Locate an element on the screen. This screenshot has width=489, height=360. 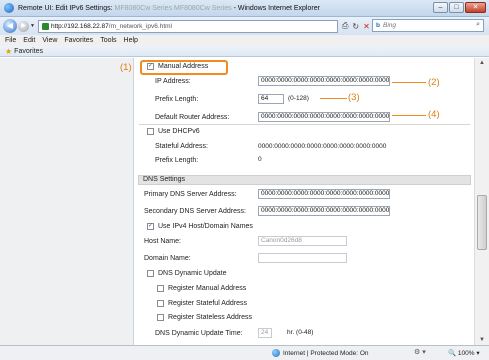
primary-dns-input: 0000:0000:0000:0000:0000:0000:0000:0000 is located at coordinates (324, 194).